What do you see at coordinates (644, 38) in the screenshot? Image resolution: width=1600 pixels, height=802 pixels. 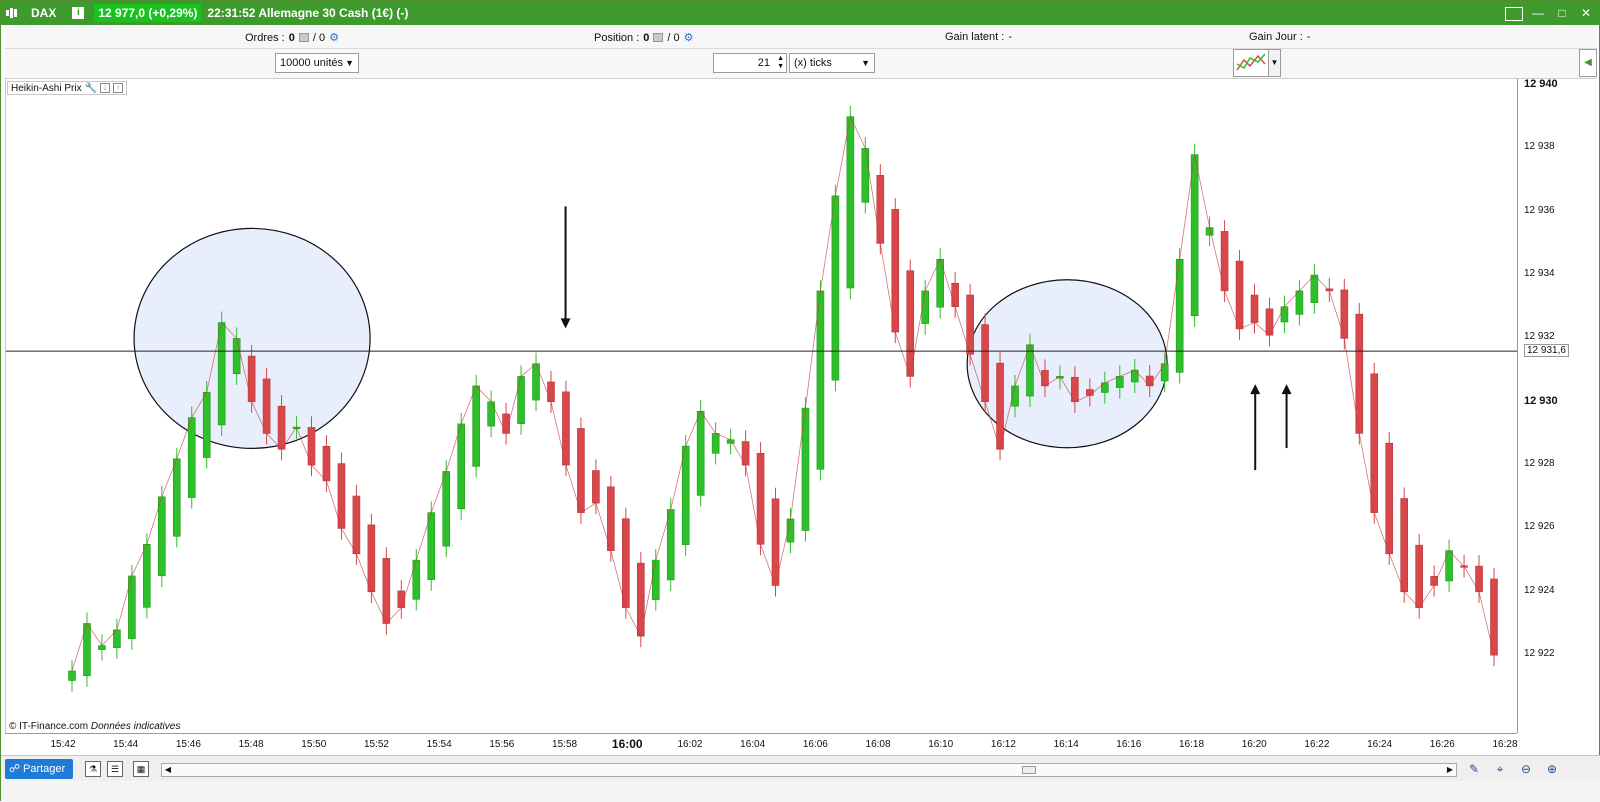 I see `position-group: Position : 0 / 0 ⚙` at bounding box center [644, 38].